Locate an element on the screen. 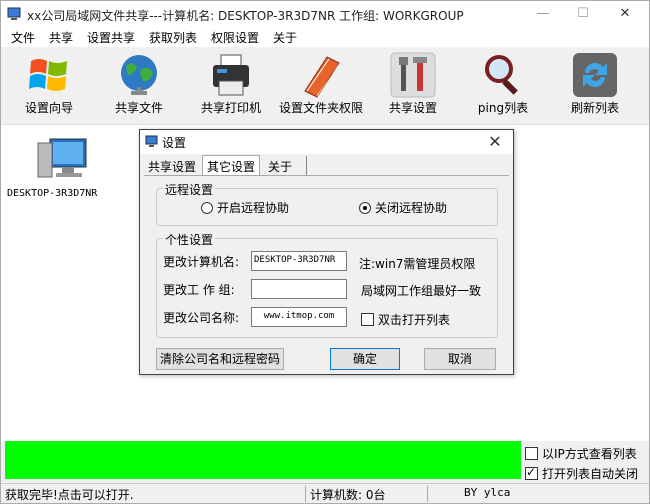 This screenshot has width=650, height=504. menu-bar: 文件 共享 设置共享 获取列表 权限设置 关于 is located at coordinates (325, 37).